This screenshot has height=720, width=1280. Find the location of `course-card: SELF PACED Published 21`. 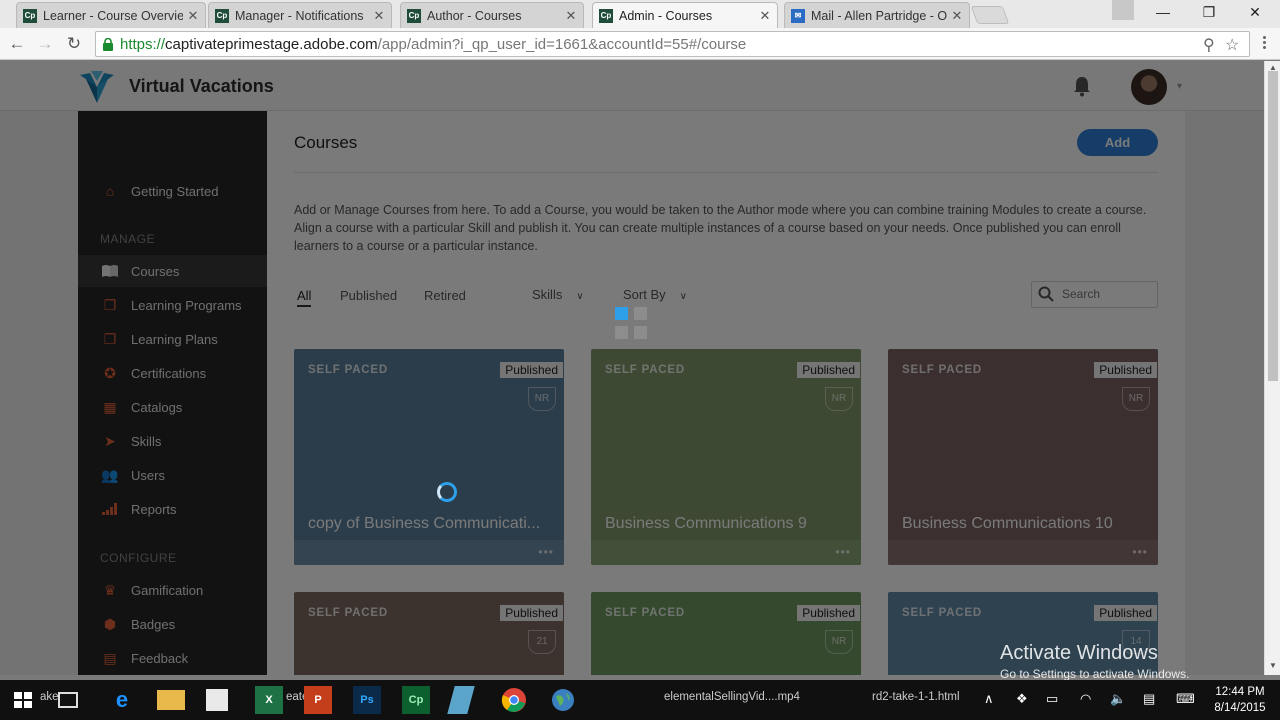

course-card: SELF PACED Published 21 is located at coordinates (429, 633).